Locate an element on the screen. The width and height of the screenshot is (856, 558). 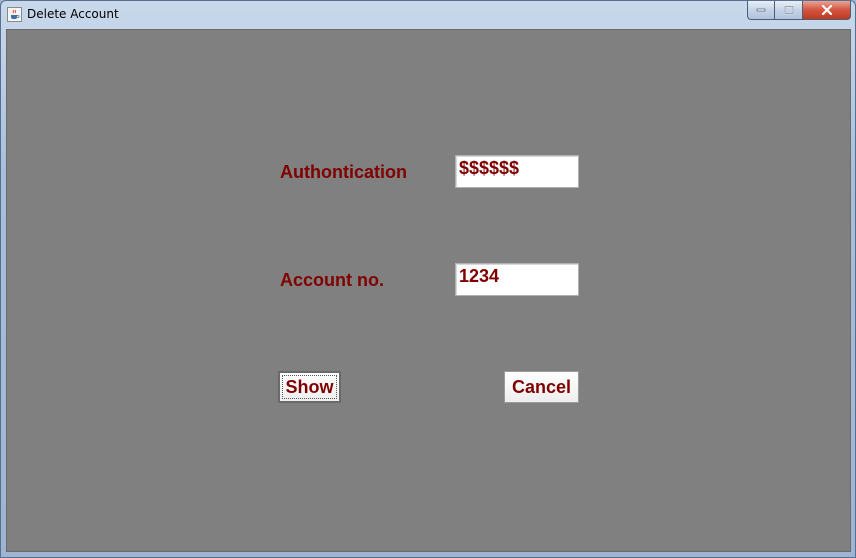
title-bar: Delete Account is located at coordinates (428, 14).